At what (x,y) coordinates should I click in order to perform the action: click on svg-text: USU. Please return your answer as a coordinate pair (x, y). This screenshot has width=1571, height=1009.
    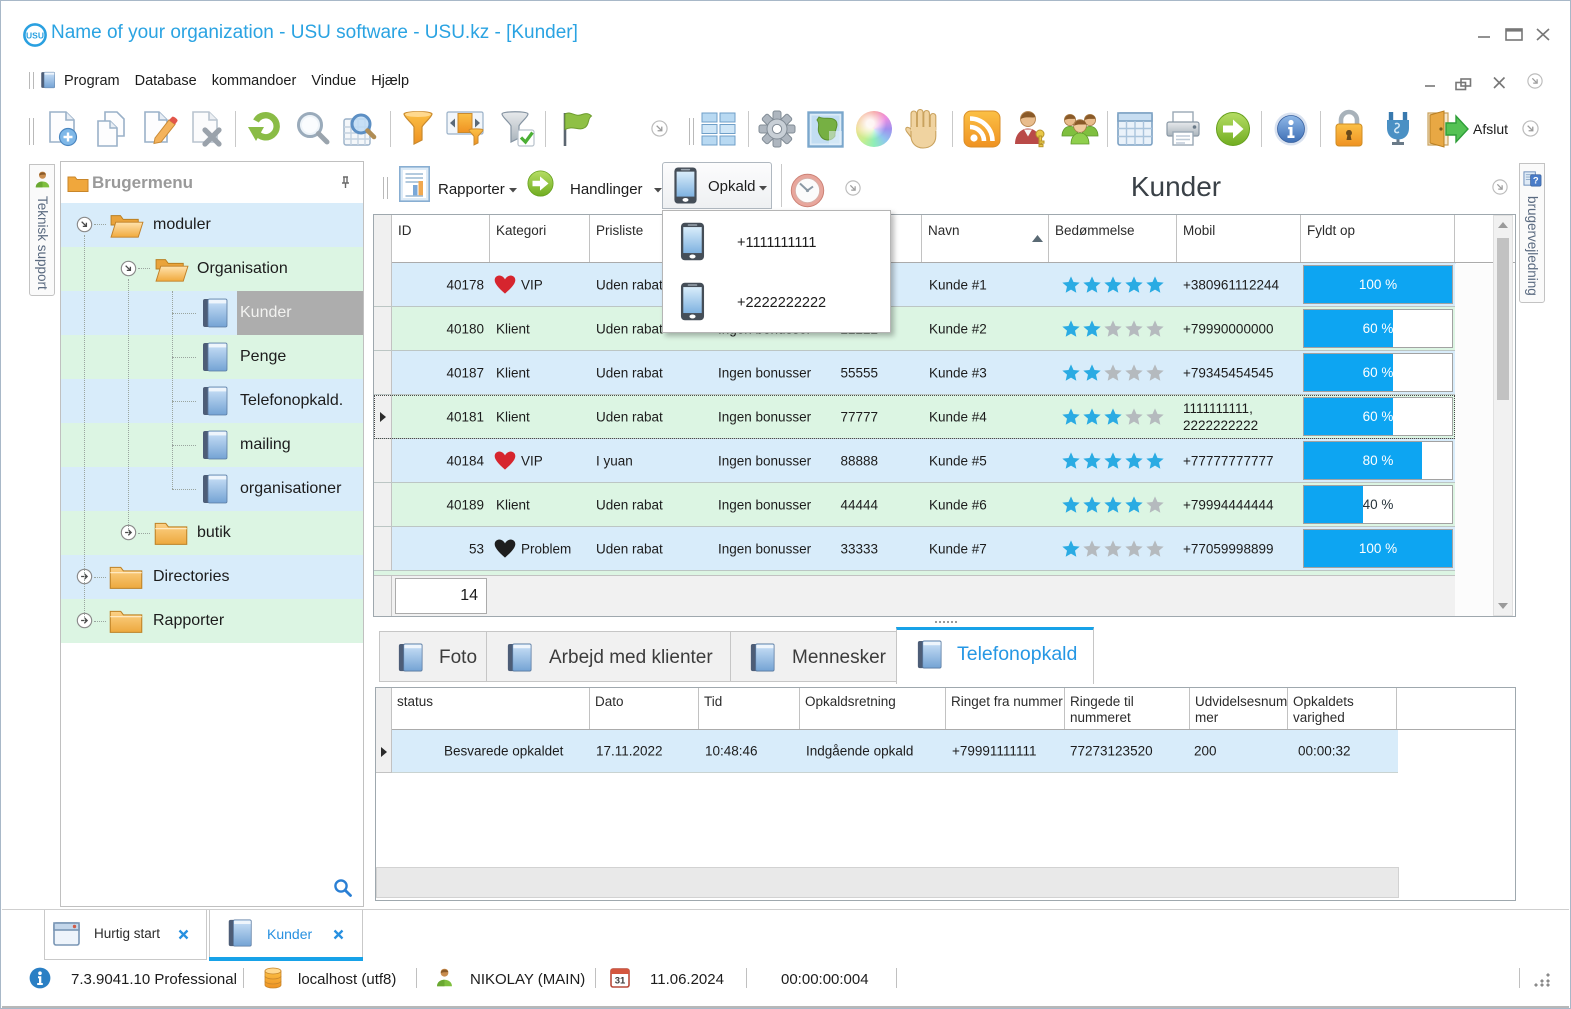
    Looking at the image, I should click on (35, 36).